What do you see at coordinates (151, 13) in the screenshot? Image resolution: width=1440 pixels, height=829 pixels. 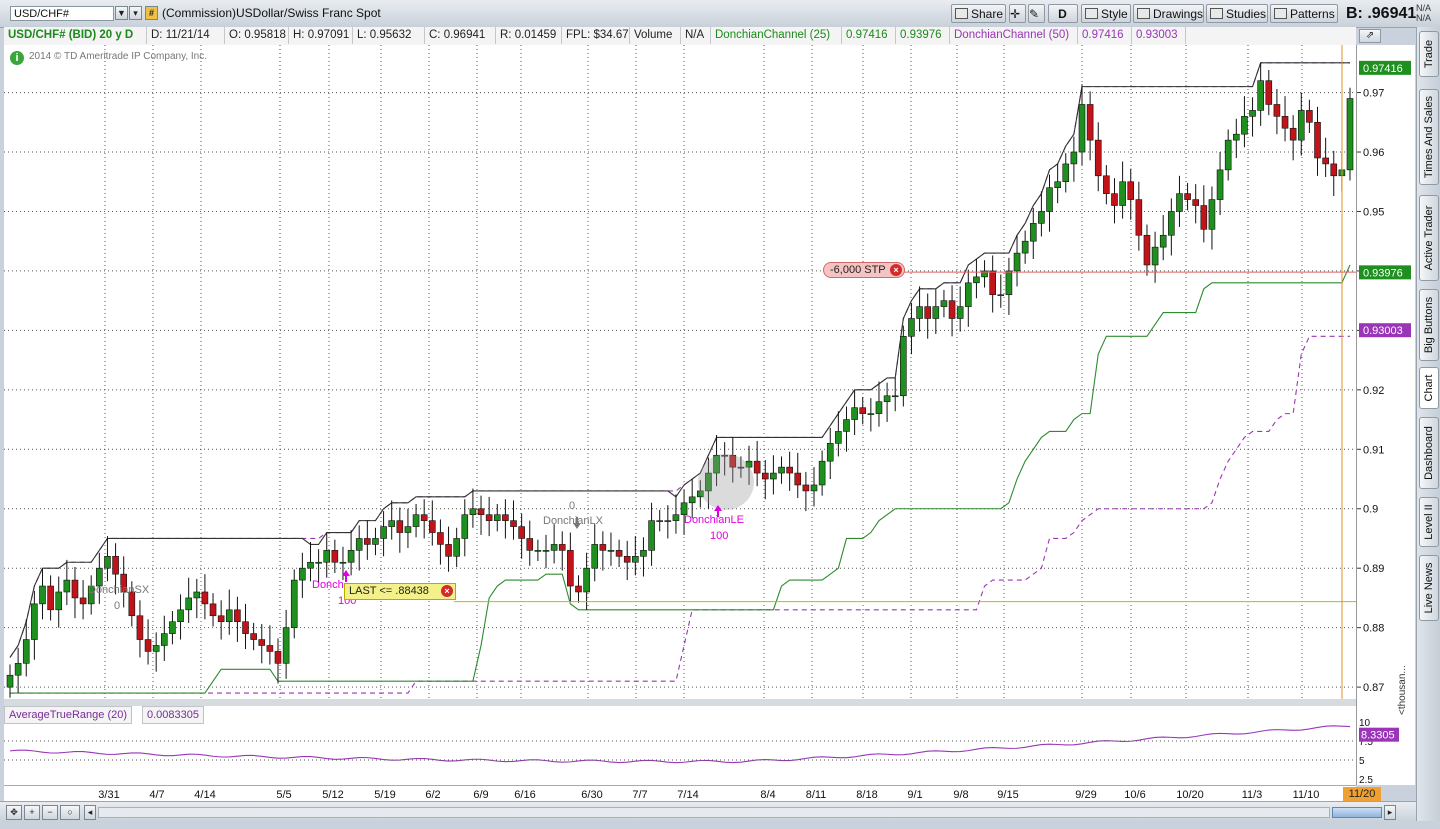 I see `hash-link-icon: #` at bounding box center [151, 13].